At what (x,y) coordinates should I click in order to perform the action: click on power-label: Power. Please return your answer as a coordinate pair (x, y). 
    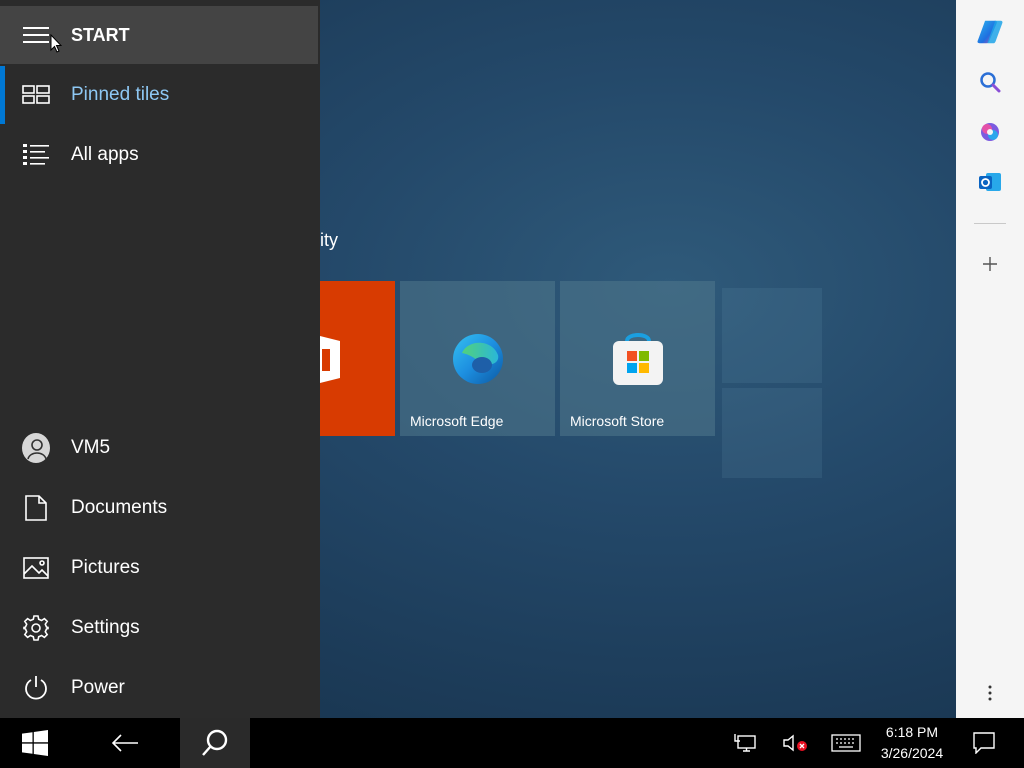
    Looking at the image, I should click on (98, 687).